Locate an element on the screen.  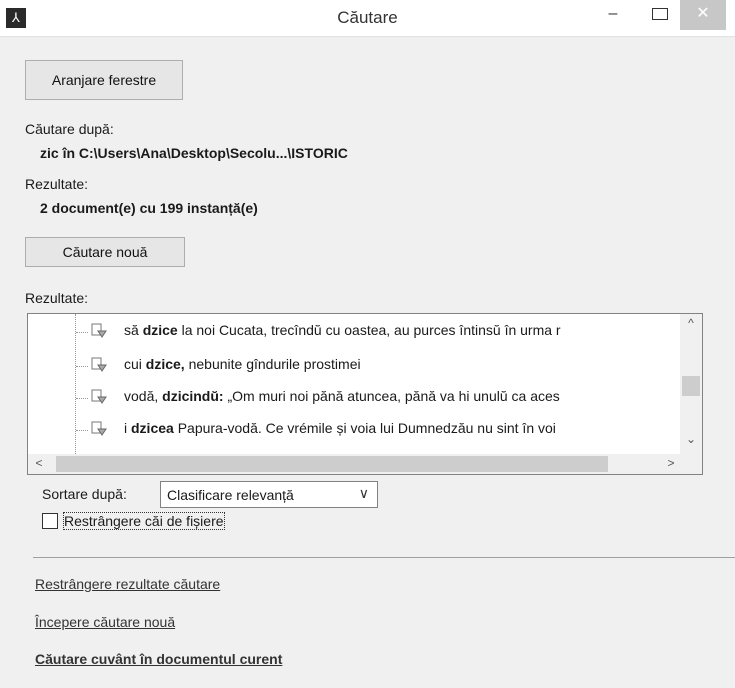
sort-select: Clasificare relevanță ∨ is located at coordinates (269, 494).